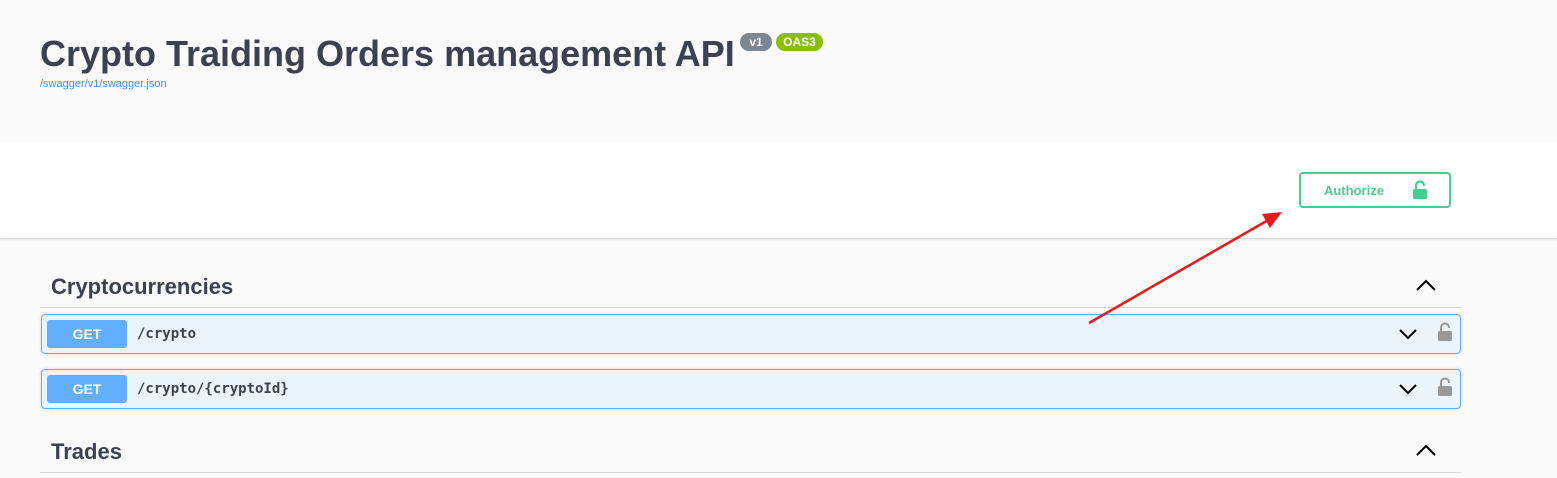  I want to click on version-badge: v1, so click(756, 42).